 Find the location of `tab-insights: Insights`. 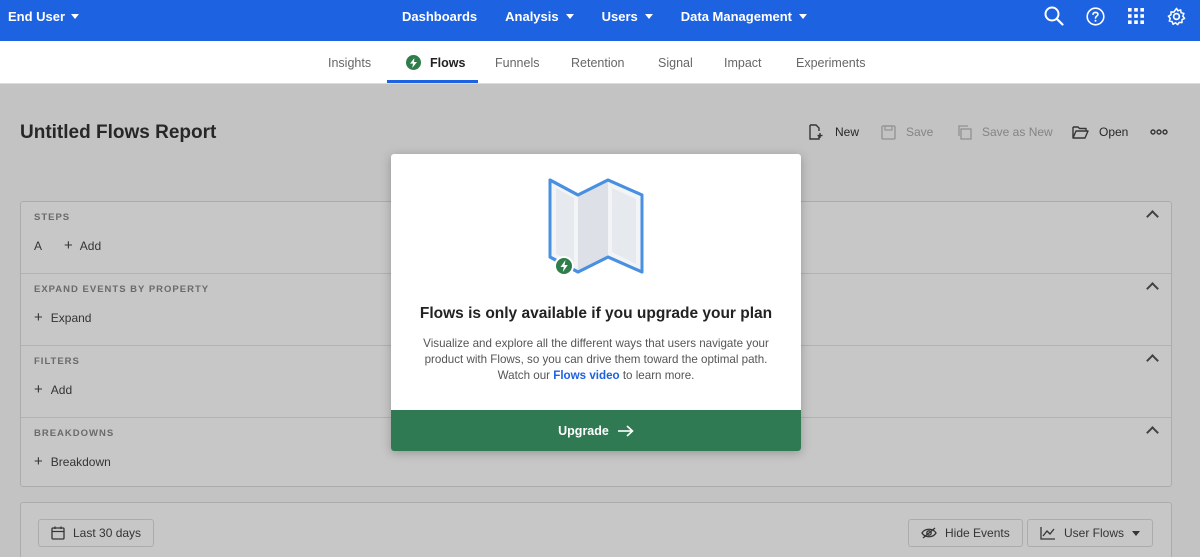

tab-insights: Insights is located at coordinates (349, 62).